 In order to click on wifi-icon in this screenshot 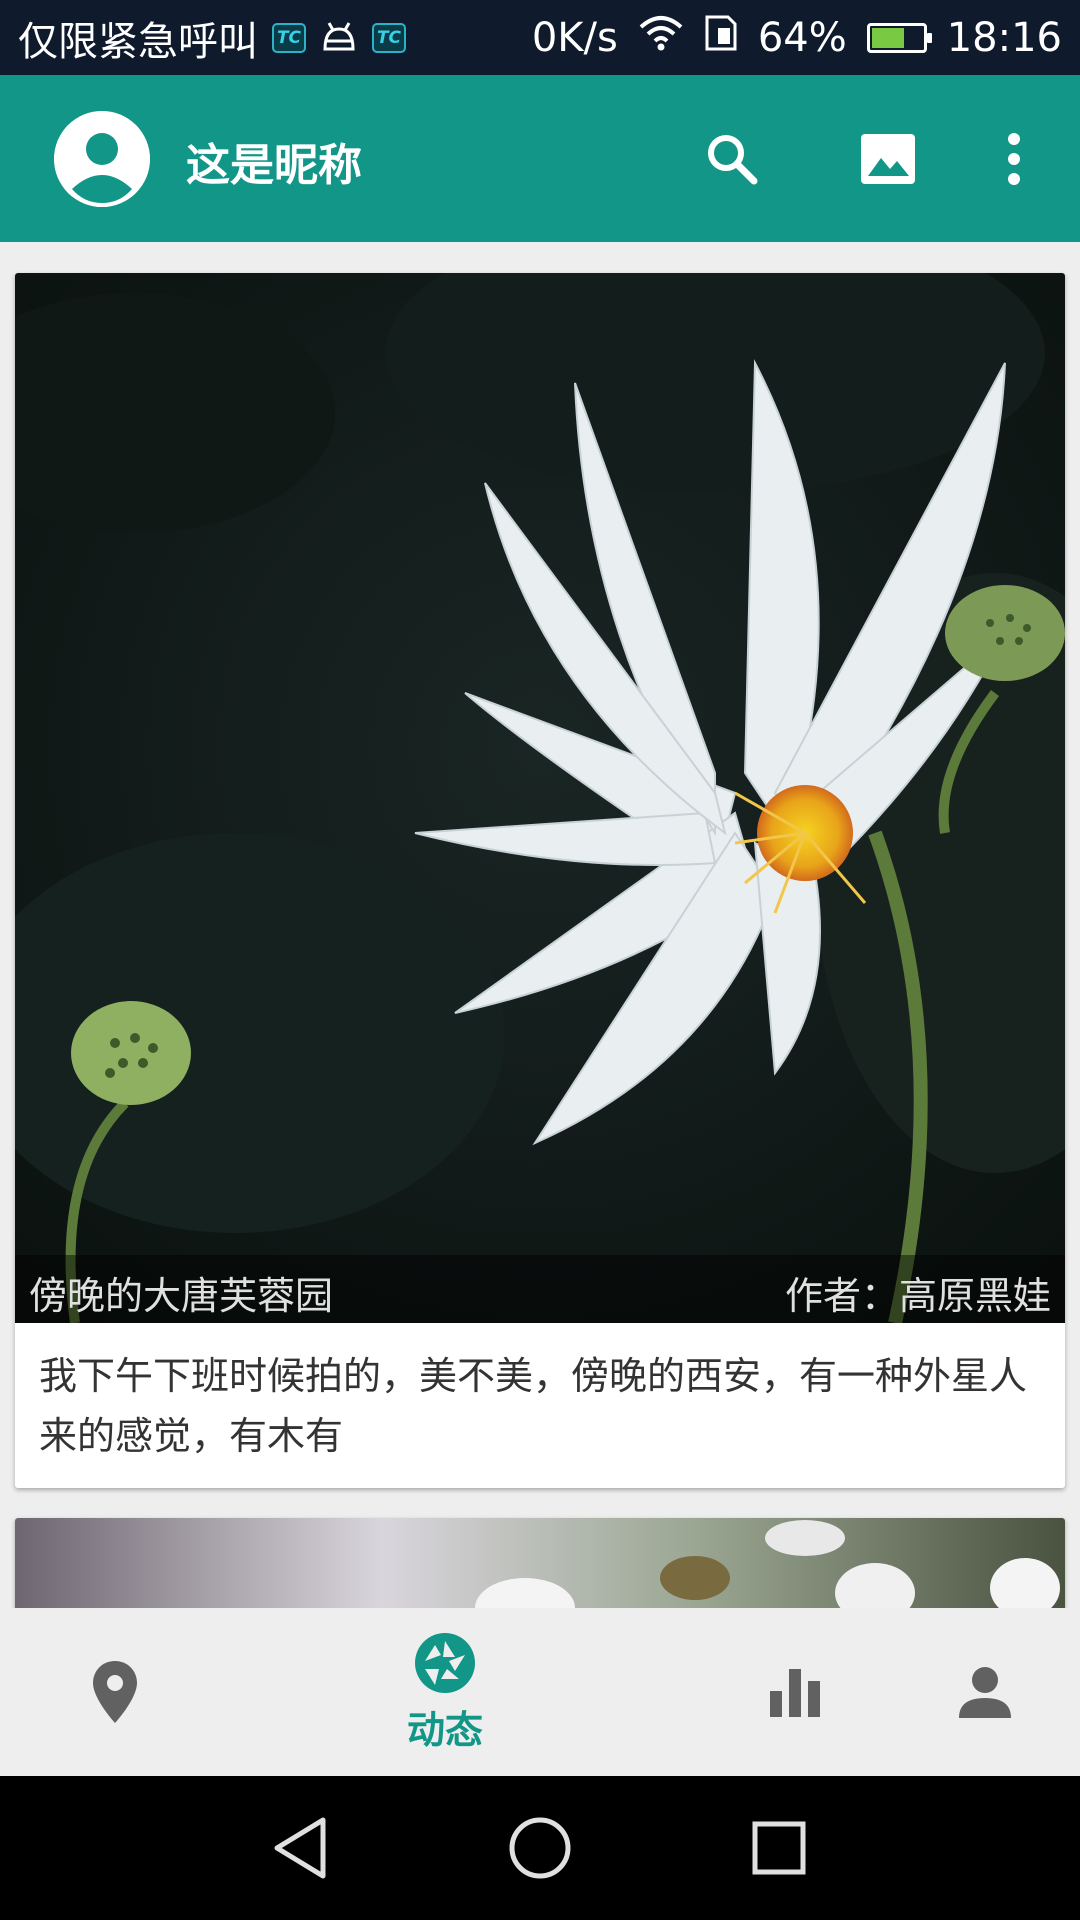, I will do `click(661, 38)`.